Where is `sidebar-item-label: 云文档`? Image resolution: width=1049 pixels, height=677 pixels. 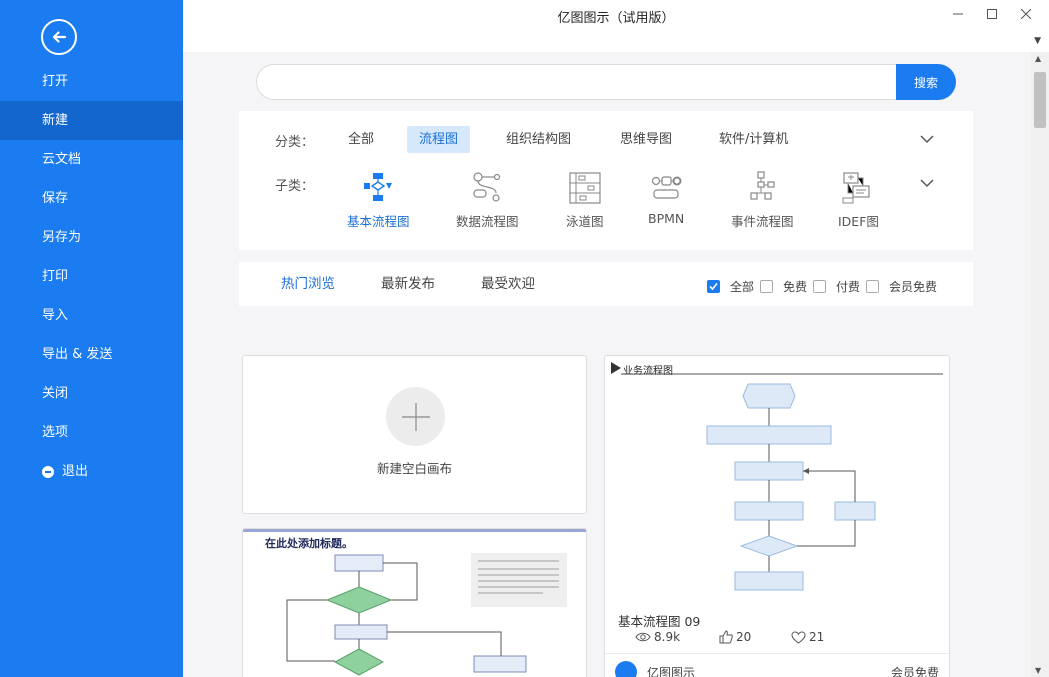 sidebar-item-label: 云文档 is located at coordinates (62, 159).